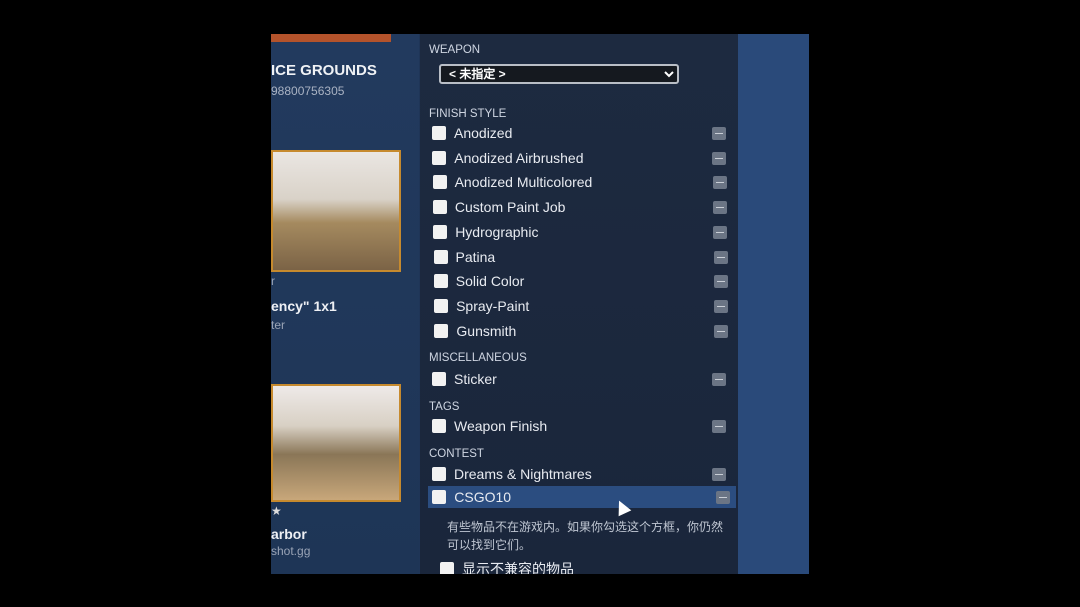  What do you see at coordinates (582, 379) in the screenshot?
I see `filter-option: Sticker` at bounding box center [582, 379].